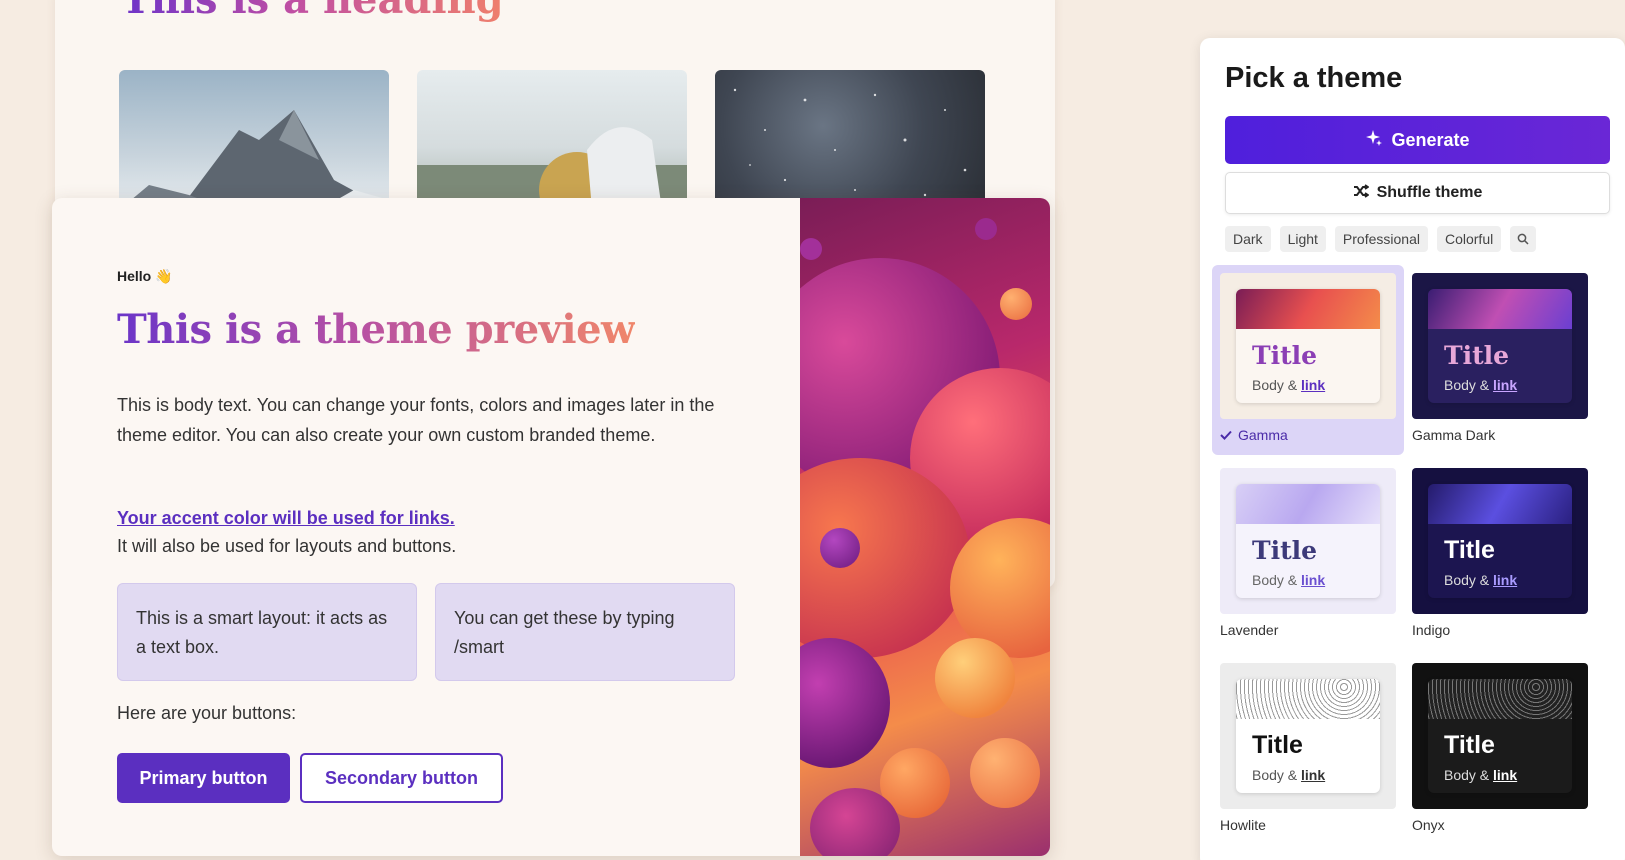 The height and width of the screenshot is (860, 1625). I want to click on theme-card-gamma-dark: Title Body & link Gamma Dark, so click(1507, 358).